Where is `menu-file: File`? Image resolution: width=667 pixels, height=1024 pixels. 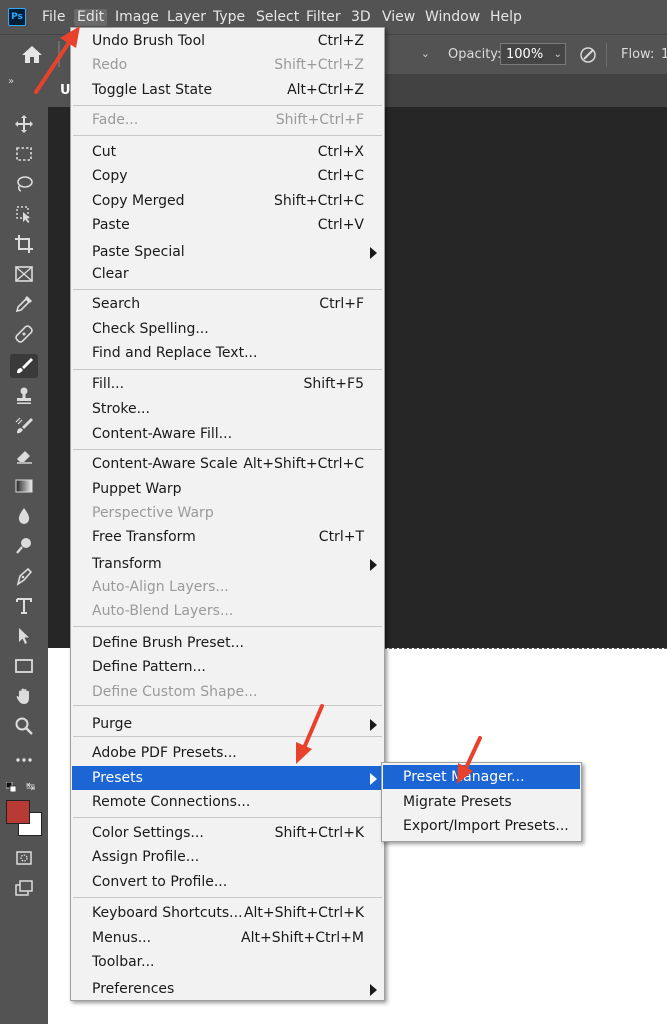 menu-file: File is located at coordinates (53, 17).